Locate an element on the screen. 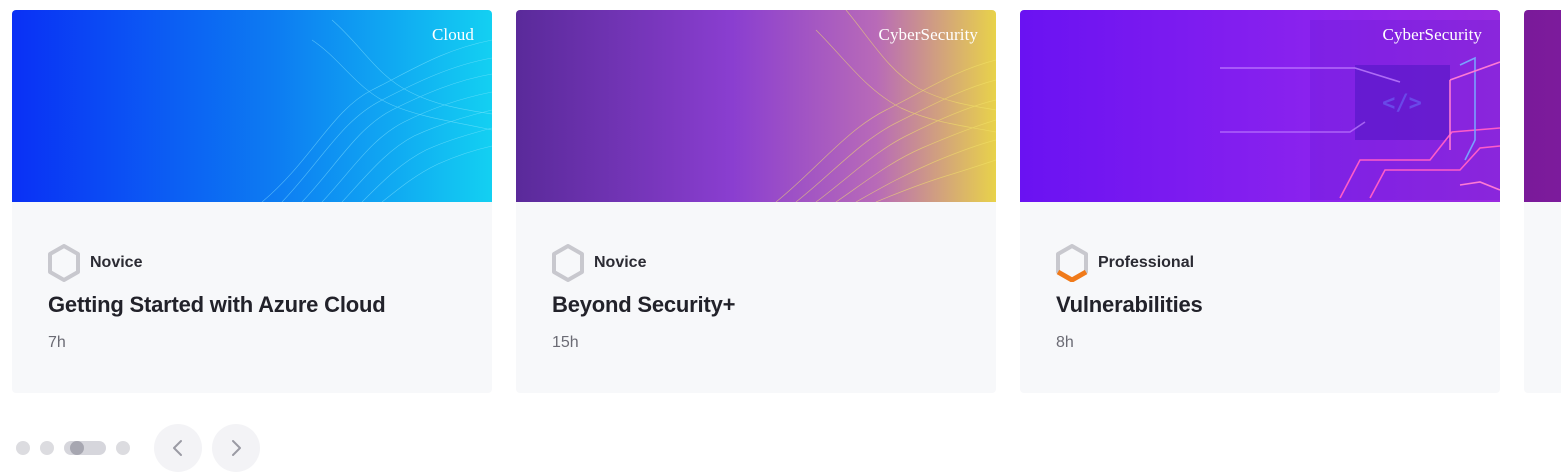 The width and height of the screenshot is (1561, 475). card-banner: </> CyberSecurity is located at coordinates (1260, 106).